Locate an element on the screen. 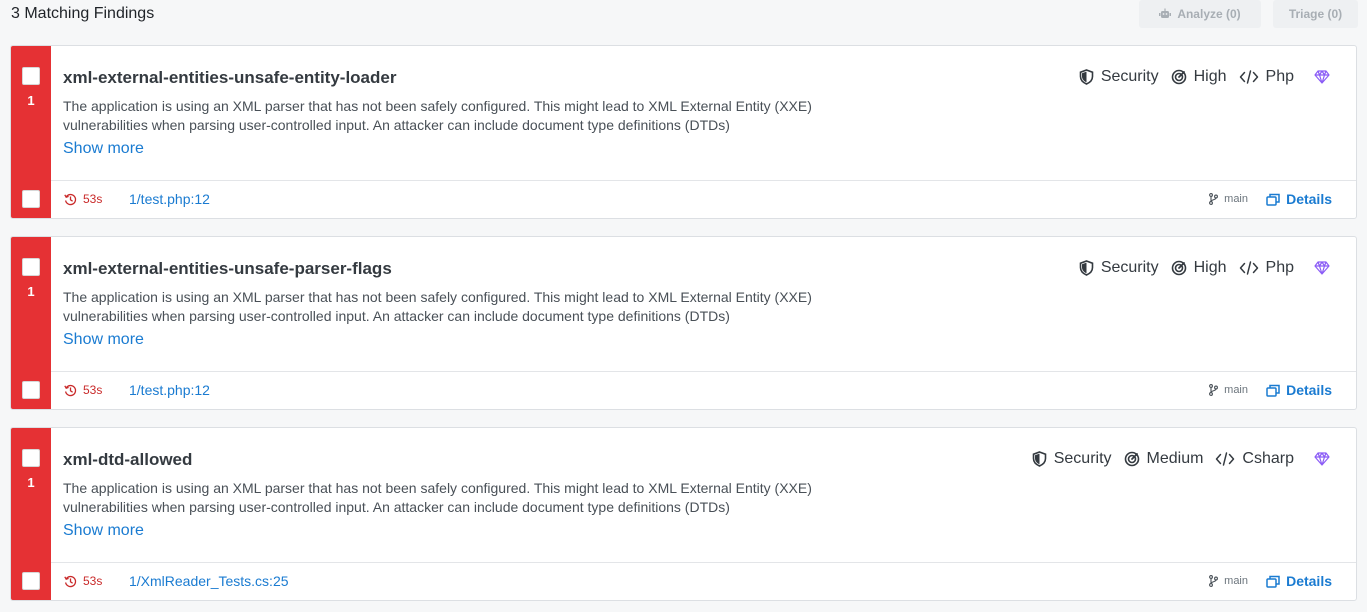 The width and height of the screenshot is (1367, 612). finding-location-row: 53s 1/XmlReader_Tests.cs:25 main Details is located at coordinates (703, 581).